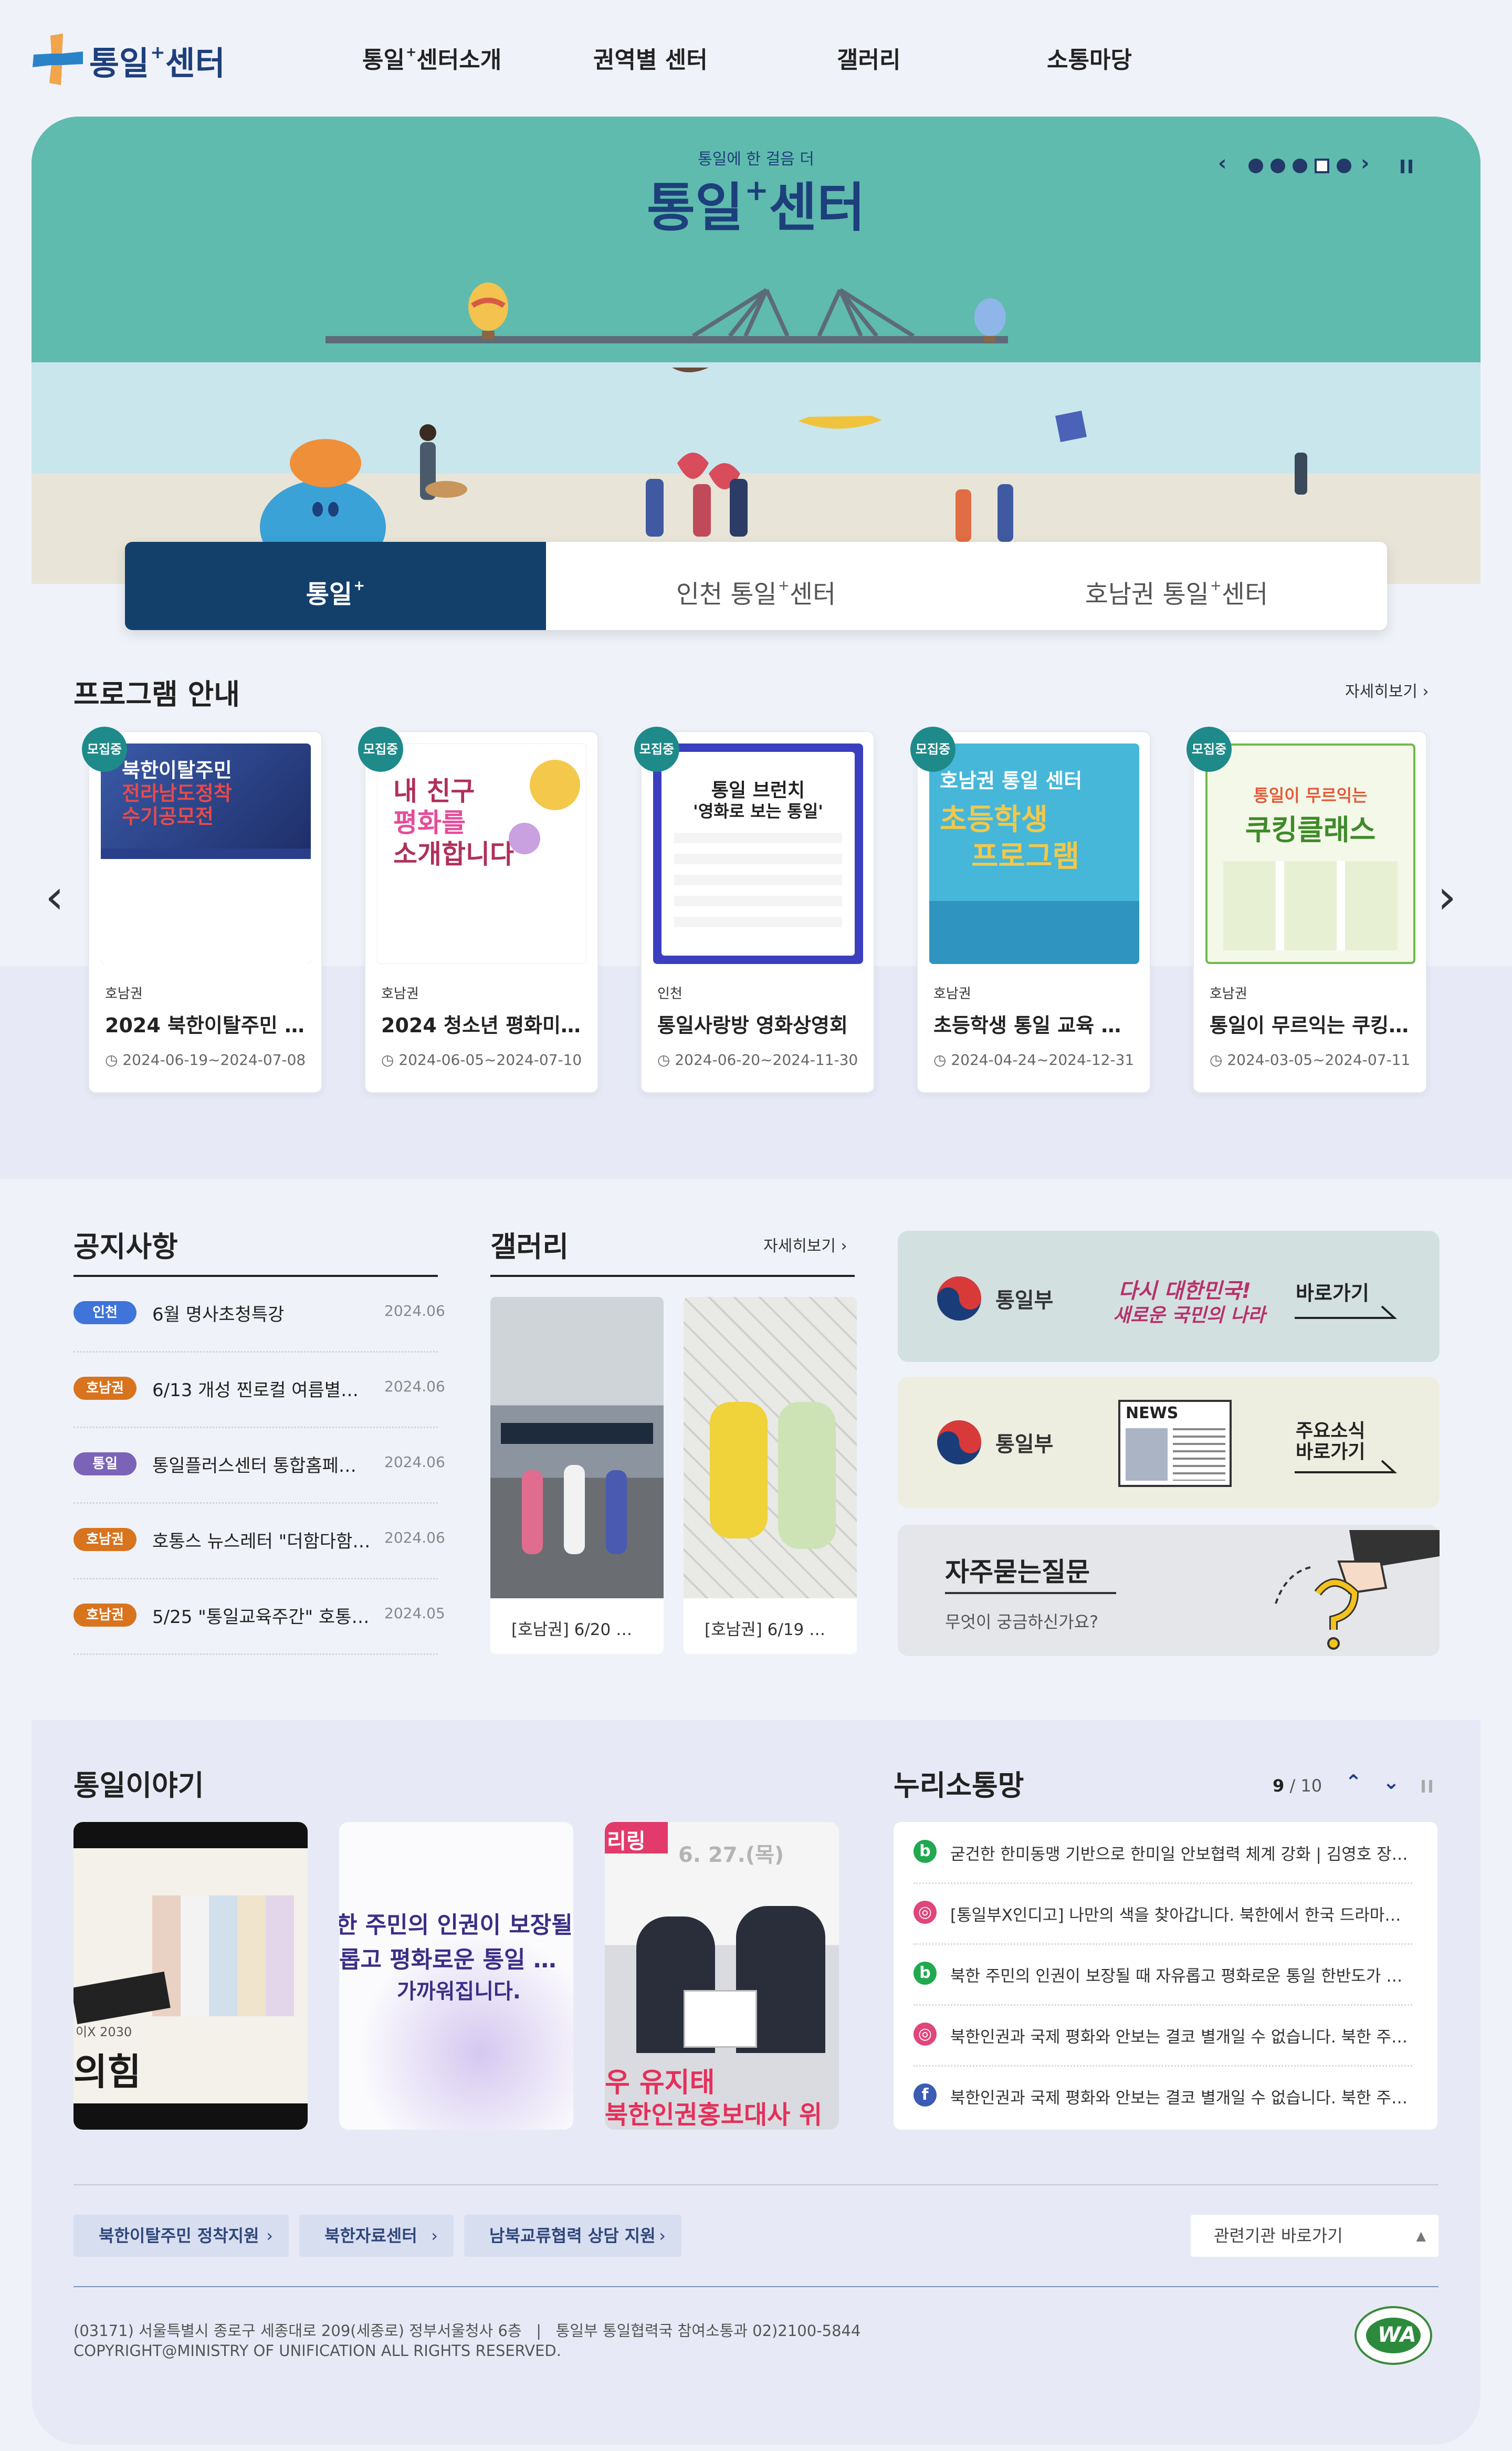 Image resolution: width=1512 pixels, height=2451 pixels. I want to click on story-card: 이X 2030 의힘, so click(191, 1976).